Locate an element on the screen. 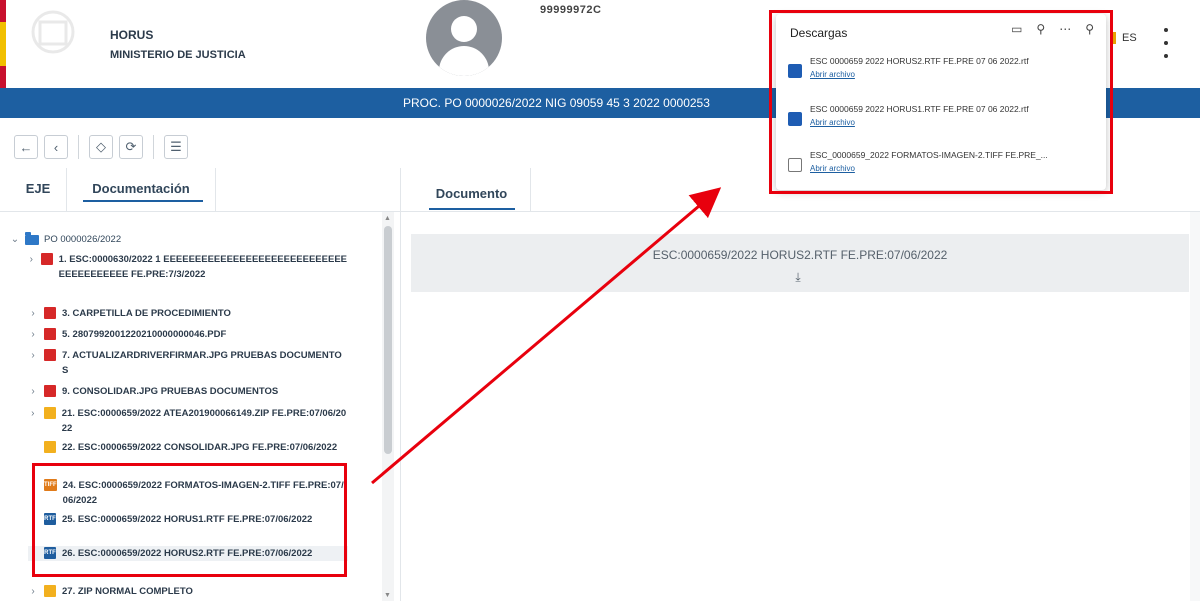 The width and height of the screenshot is (1200, 601). tree-toolbar: ← ‹ ◇ ⟳ ☰ is located at coordinates (101, 147).